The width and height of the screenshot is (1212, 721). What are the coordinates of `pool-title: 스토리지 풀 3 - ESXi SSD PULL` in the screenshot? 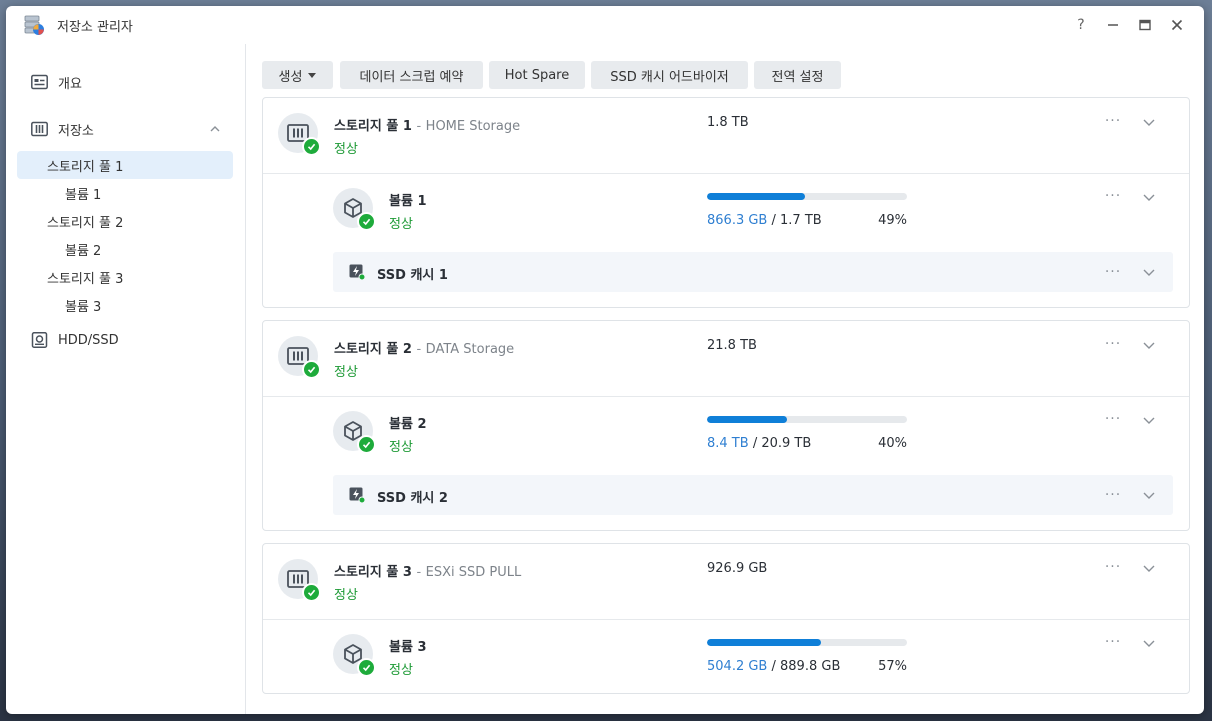 It's located at (427, 570).